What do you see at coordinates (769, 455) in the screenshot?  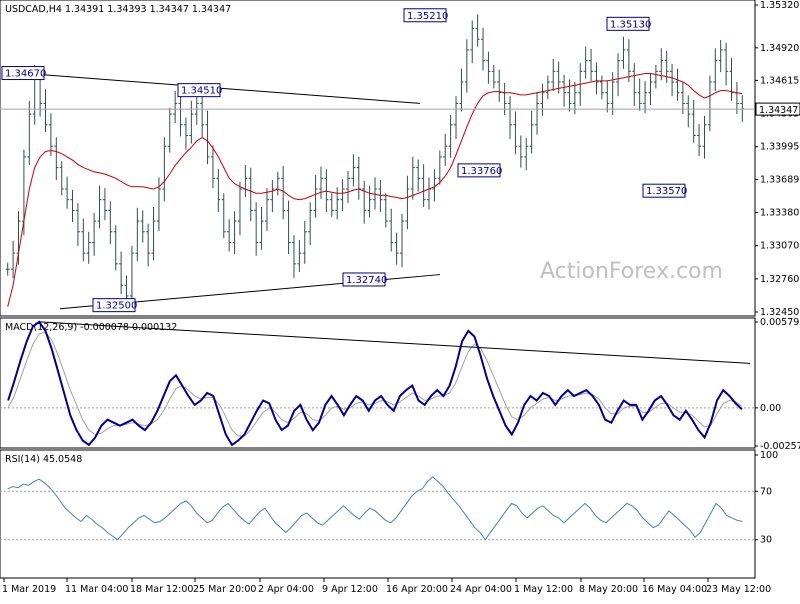 I see `rsi-tick-label: 100` at bounding box center [769, 455].